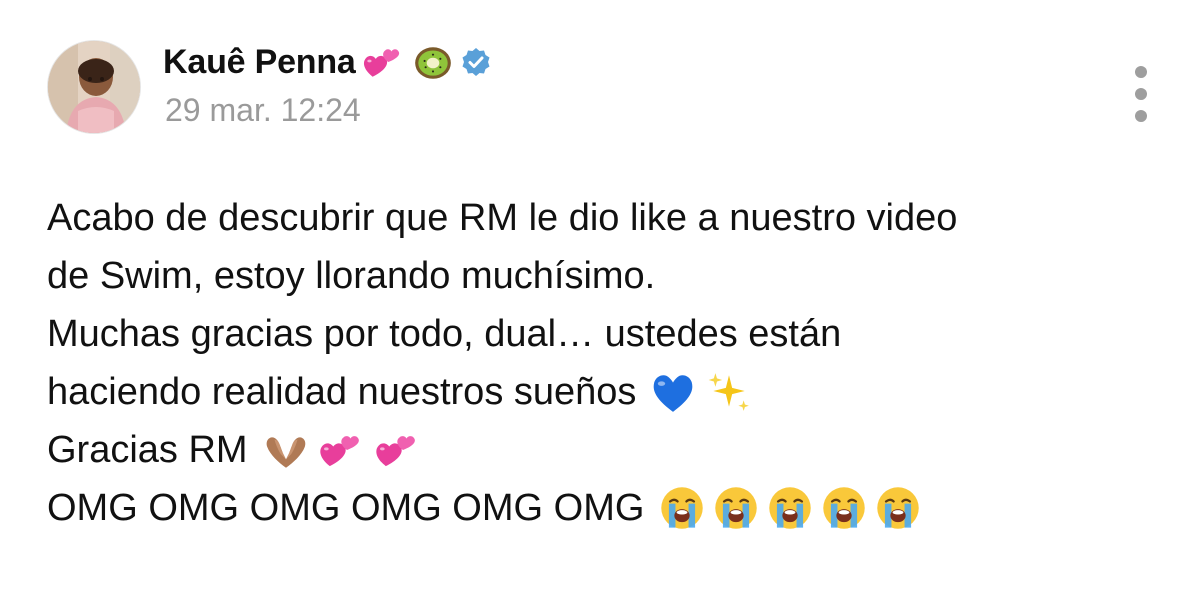  I want to click on avatar-image, so click(94, 87).